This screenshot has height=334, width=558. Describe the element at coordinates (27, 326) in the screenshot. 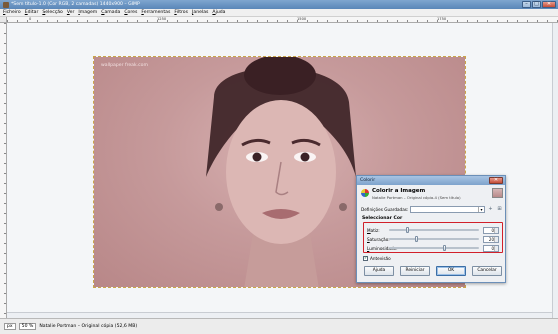

I see `zoom-selector: 50 %` at that location.